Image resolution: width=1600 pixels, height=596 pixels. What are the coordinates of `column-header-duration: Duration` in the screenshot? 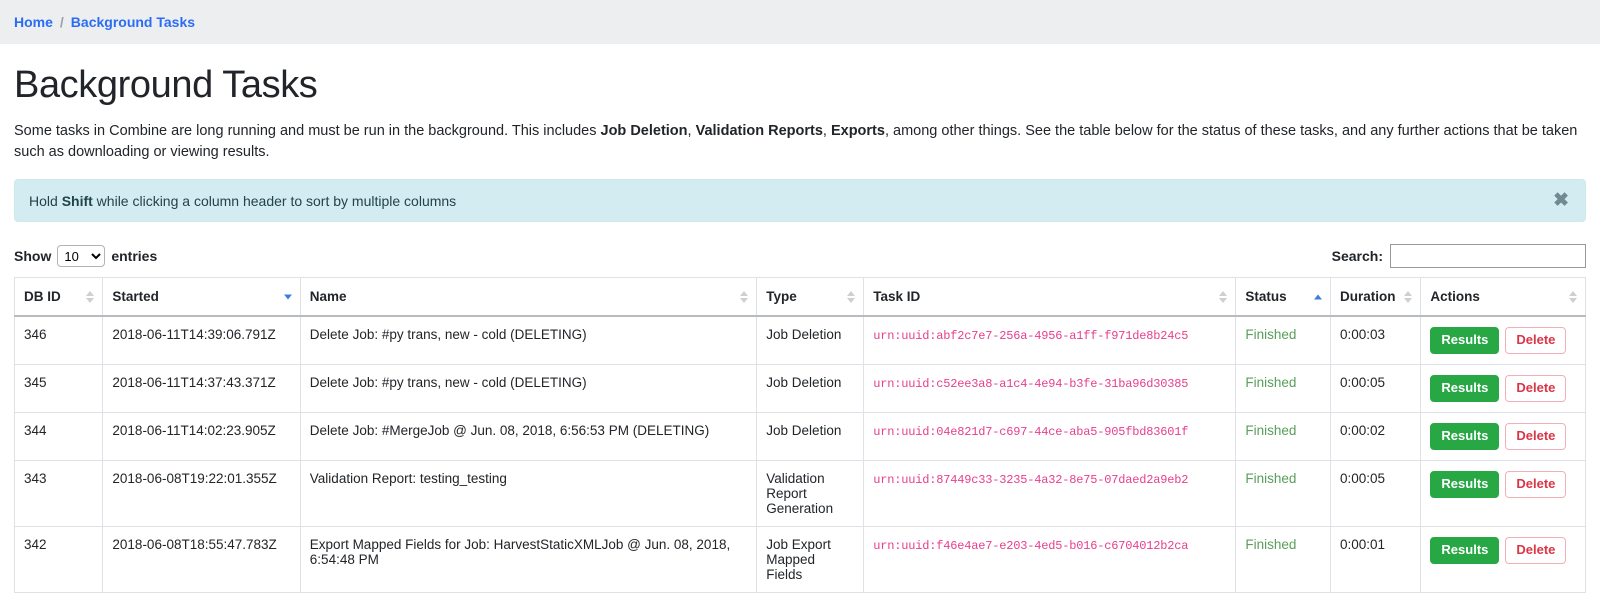 It's located at (1376, 297).